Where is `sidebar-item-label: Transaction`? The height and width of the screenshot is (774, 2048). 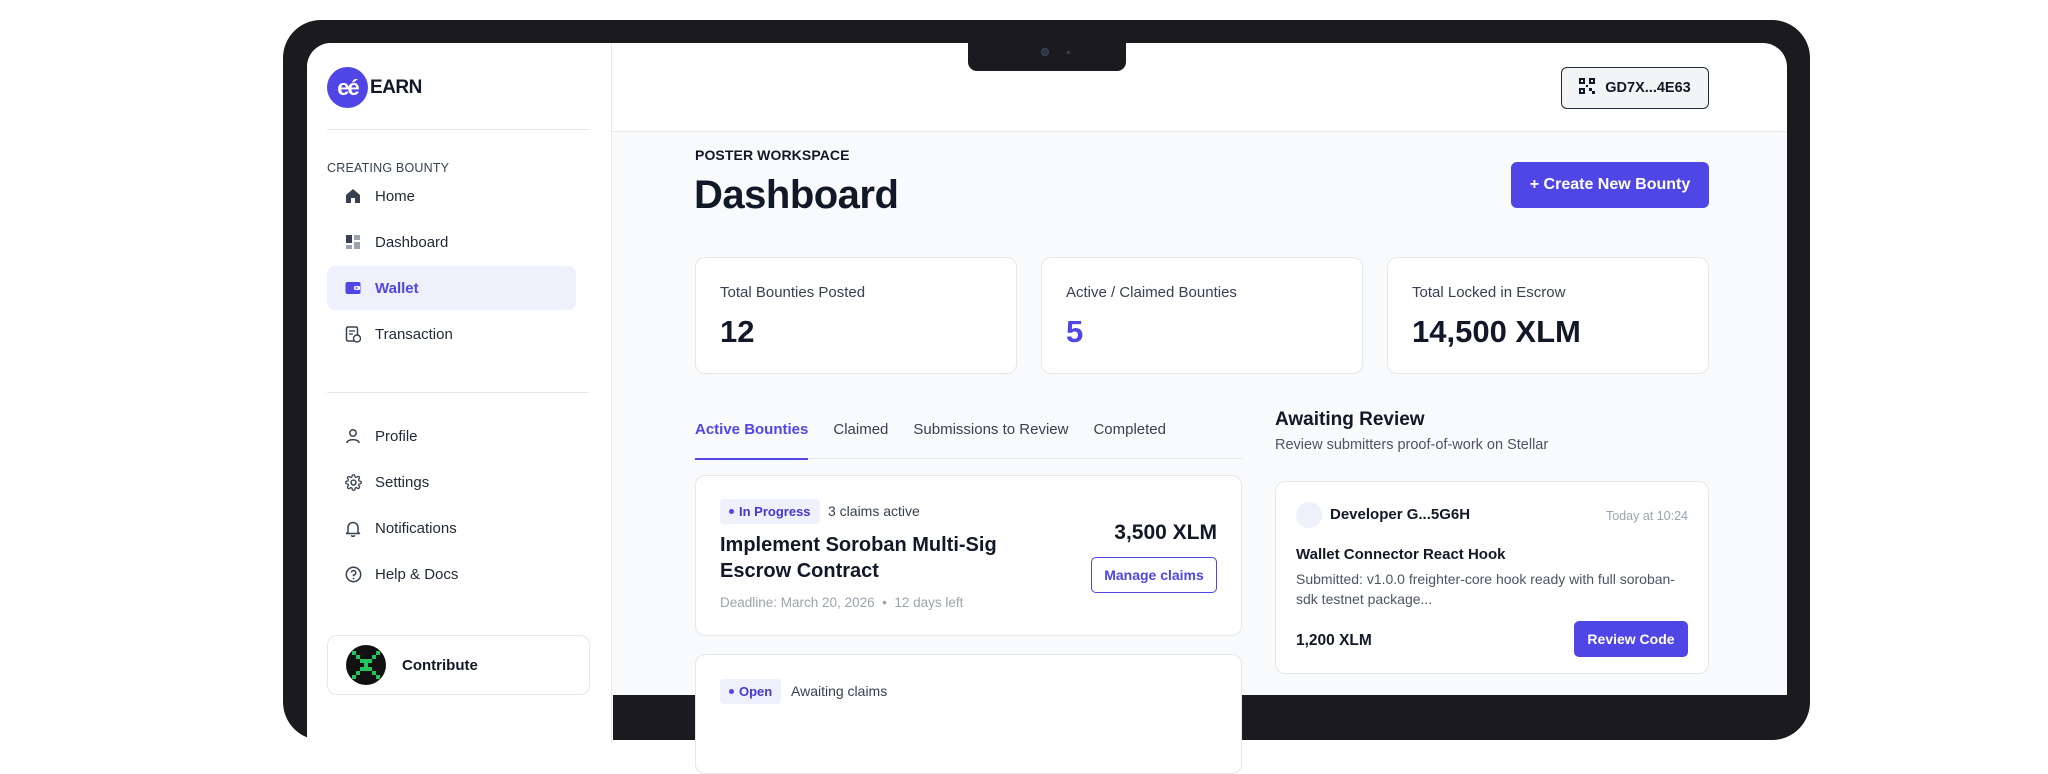 sidebar-item-label: Transaction is located at coordinates (414, 334).